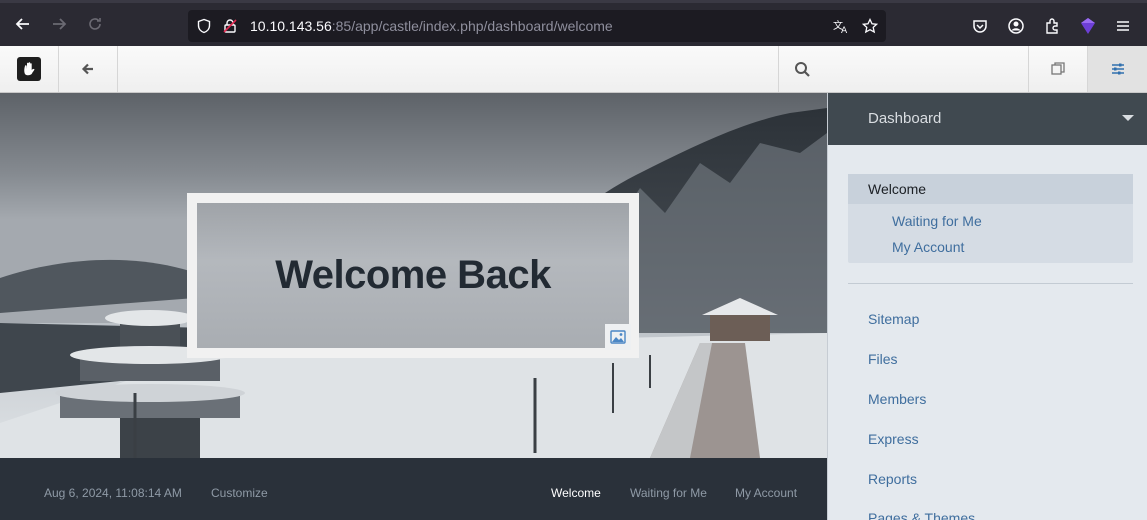  What do you see at coordinates (1128, 118) in the screenshot?
I see `caret-down-icon` at bounding box center [1128, 118].